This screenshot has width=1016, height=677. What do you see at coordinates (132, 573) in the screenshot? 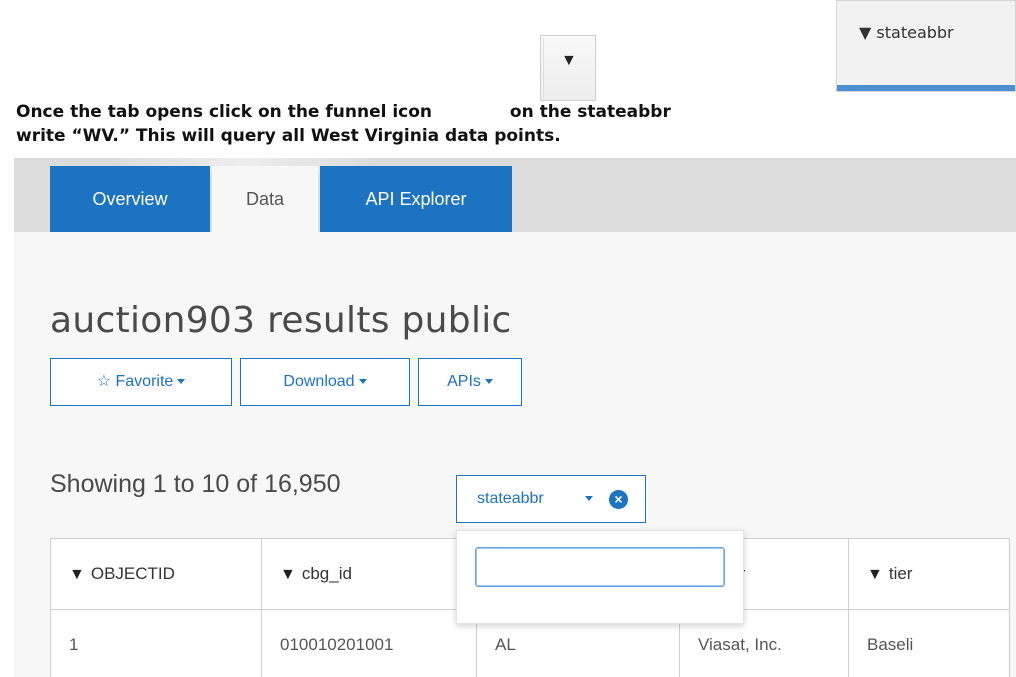
I see `header-label: OBJECTID` at bounding box center [132, 573].